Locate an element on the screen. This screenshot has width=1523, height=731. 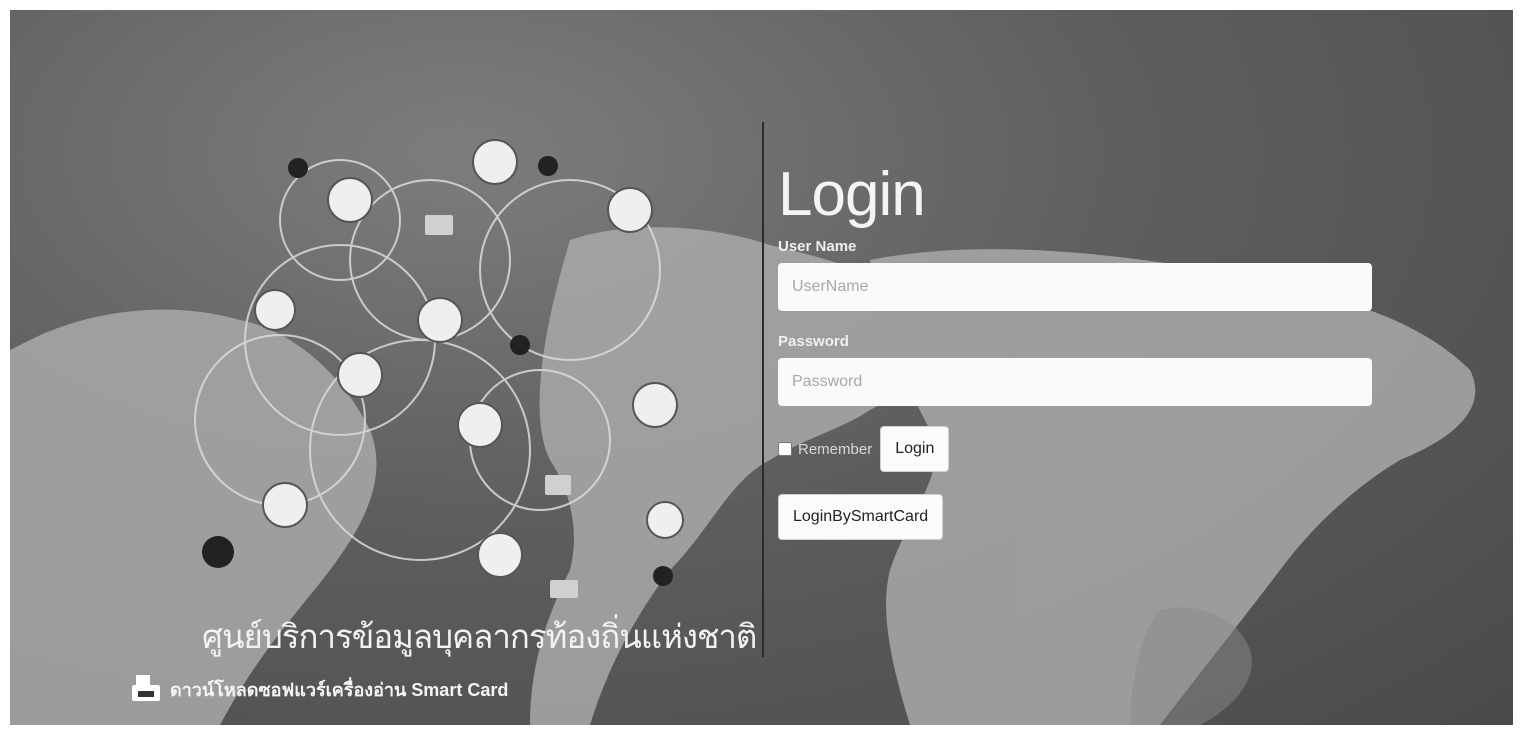
download-link-text: ดาวน์โหลดซอฟแวร์เครื่องอ่าน Smart Card is located at coordinates (339, 689).